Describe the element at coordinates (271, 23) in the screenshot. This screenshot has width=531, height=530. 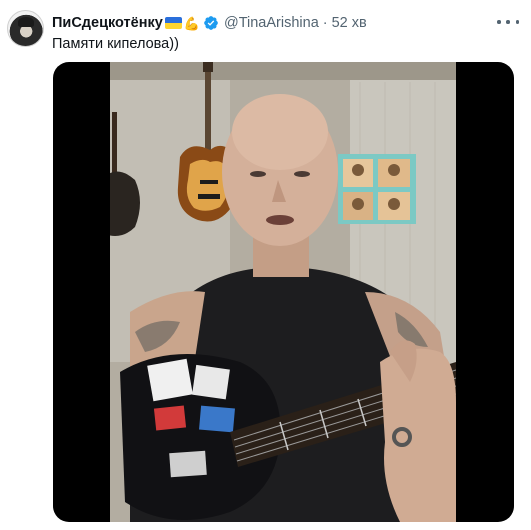
I see `user-handle: @TinaArishina` at that location.